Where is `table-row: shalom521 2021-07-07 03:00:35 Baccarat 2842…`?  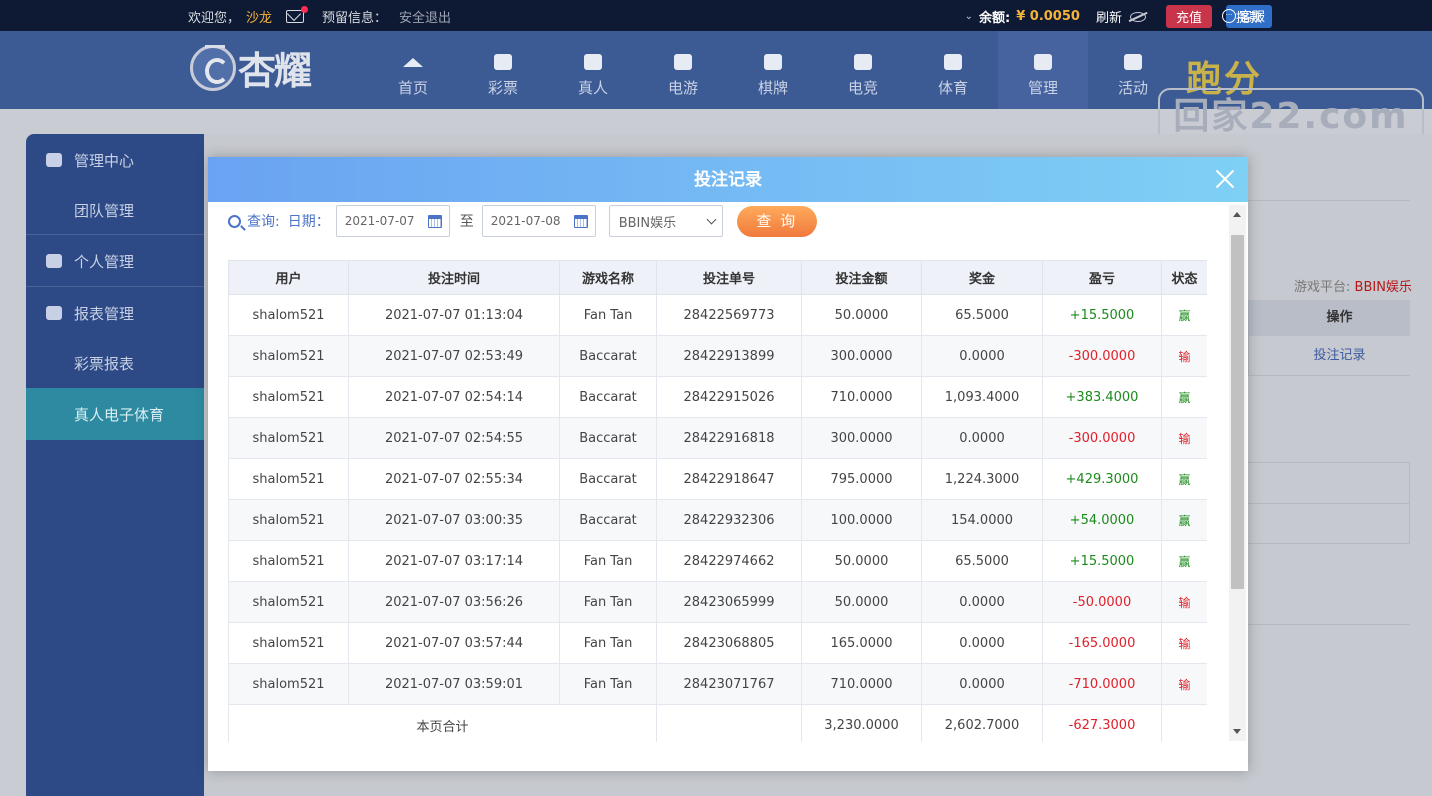 table-row: shalom521 2021-07-07 03:00:35 Baccarat 2842… is located at coordinates (717, 520).